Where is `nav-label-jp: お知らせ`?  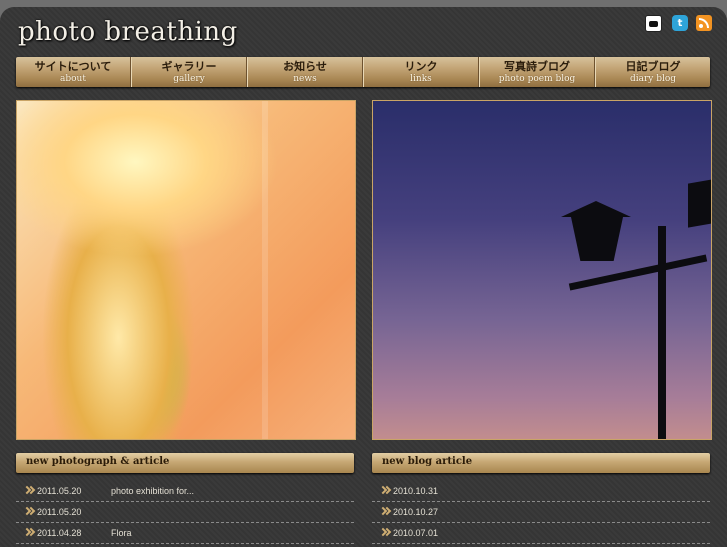 nav-label-jp: お知らせ is located at coordinates (305, 66).